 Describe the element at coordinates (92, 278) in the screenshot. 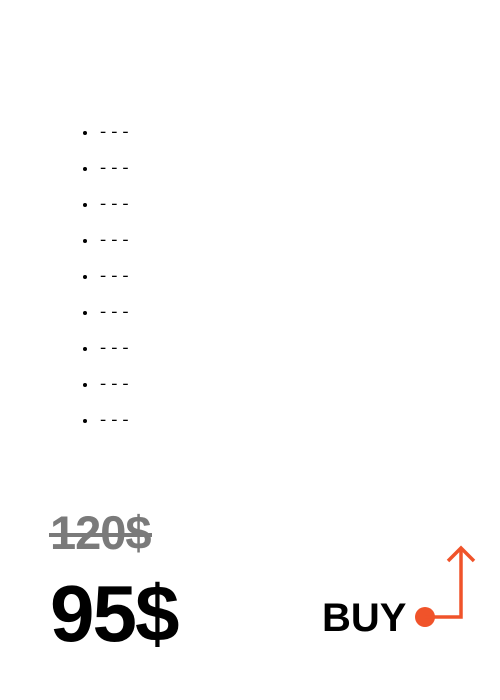

I see `feature-list: --- --- --- --- --- --- --- --- ---` at that location.